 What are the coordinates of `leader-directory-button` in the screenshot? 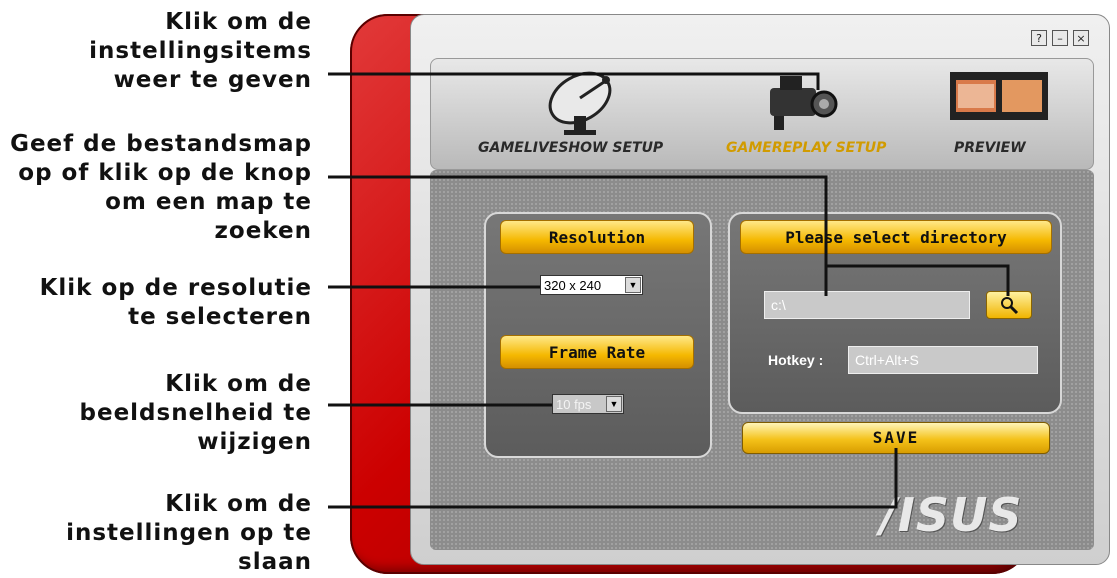 It's located at (918, 280).